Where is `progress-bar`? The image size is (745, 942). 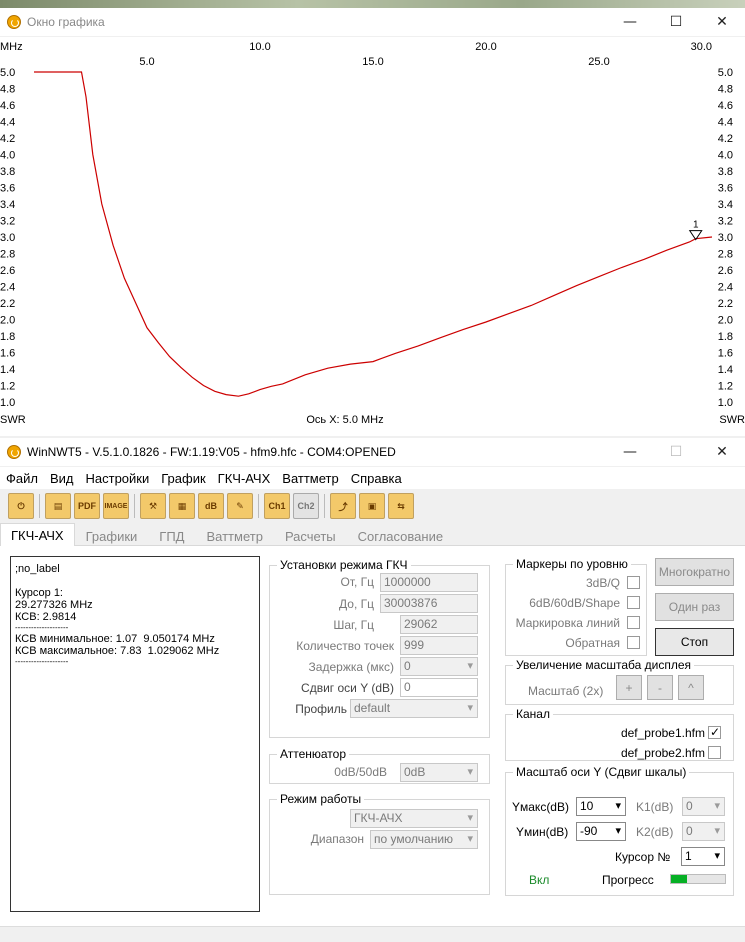 progress-bar is located at coordinates (698, 879).